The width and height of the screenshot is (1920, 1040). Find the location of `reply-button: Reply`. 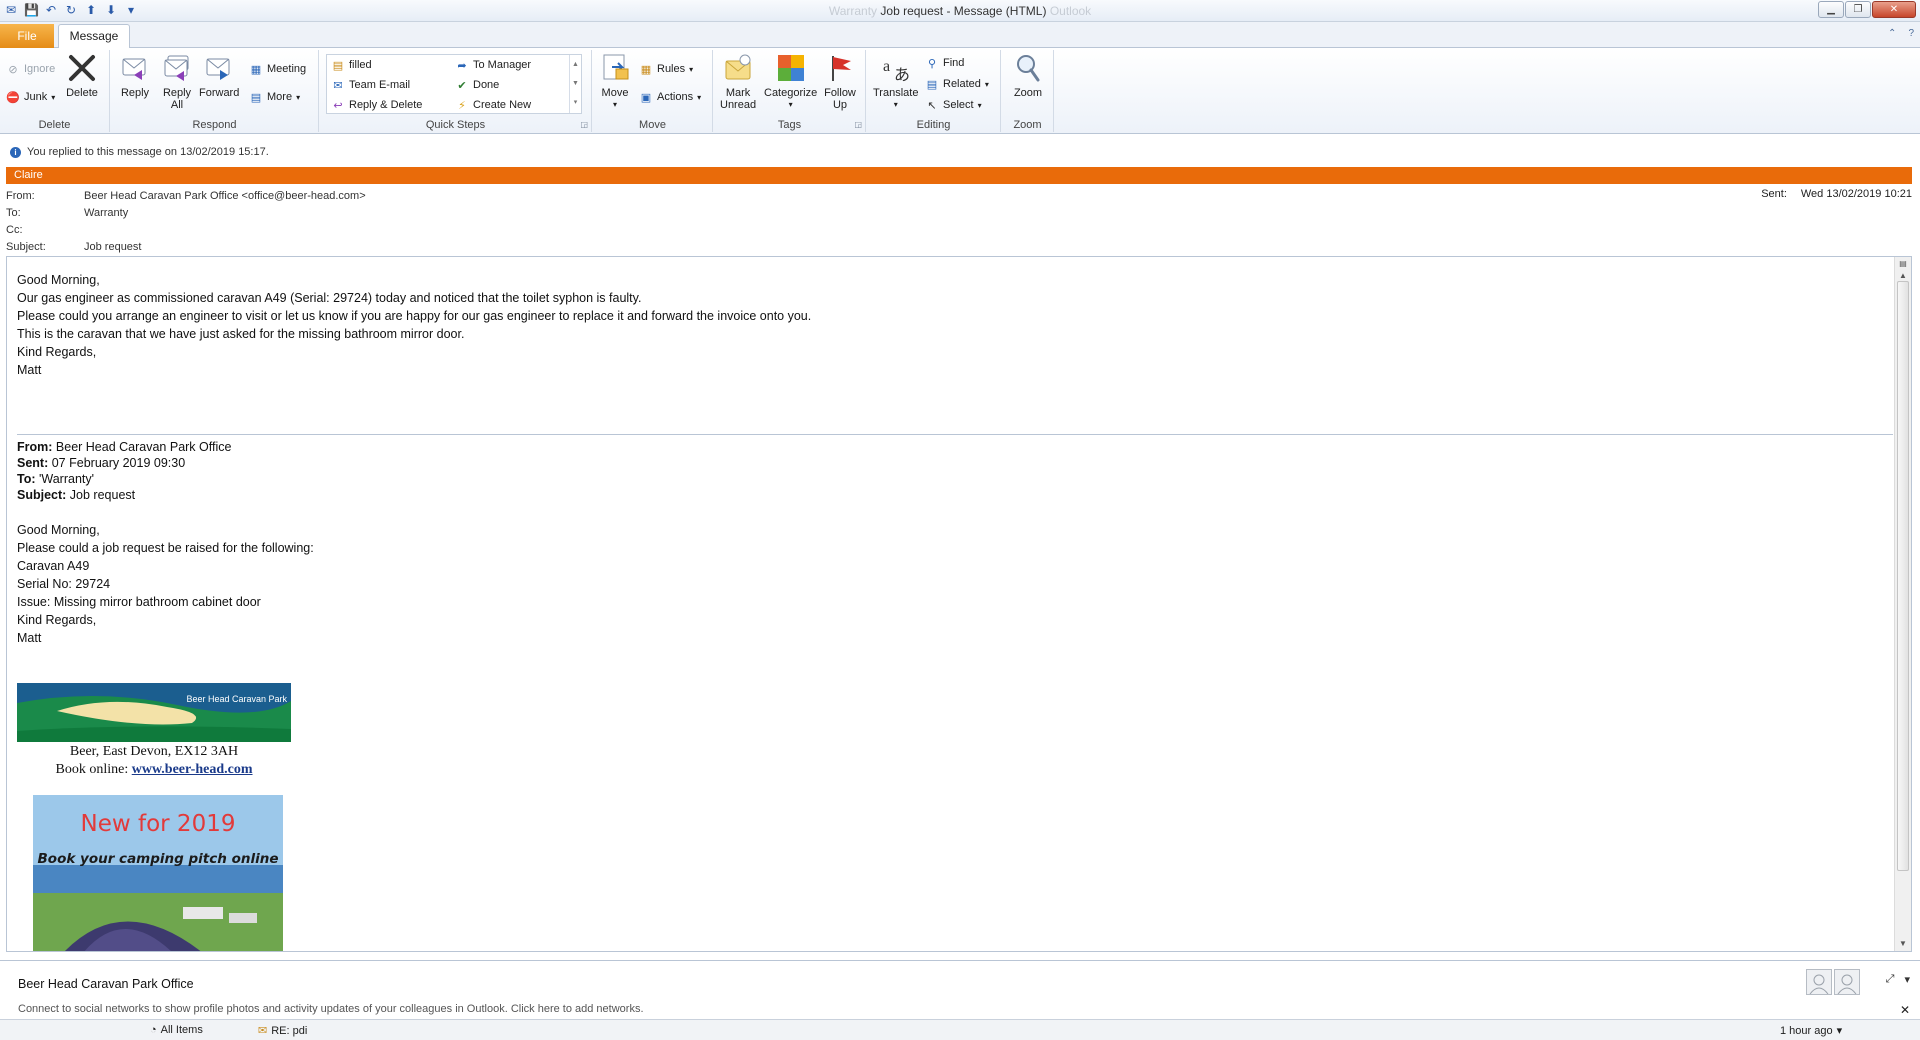

reply-button: Reply is located at coordinates (135, 75).